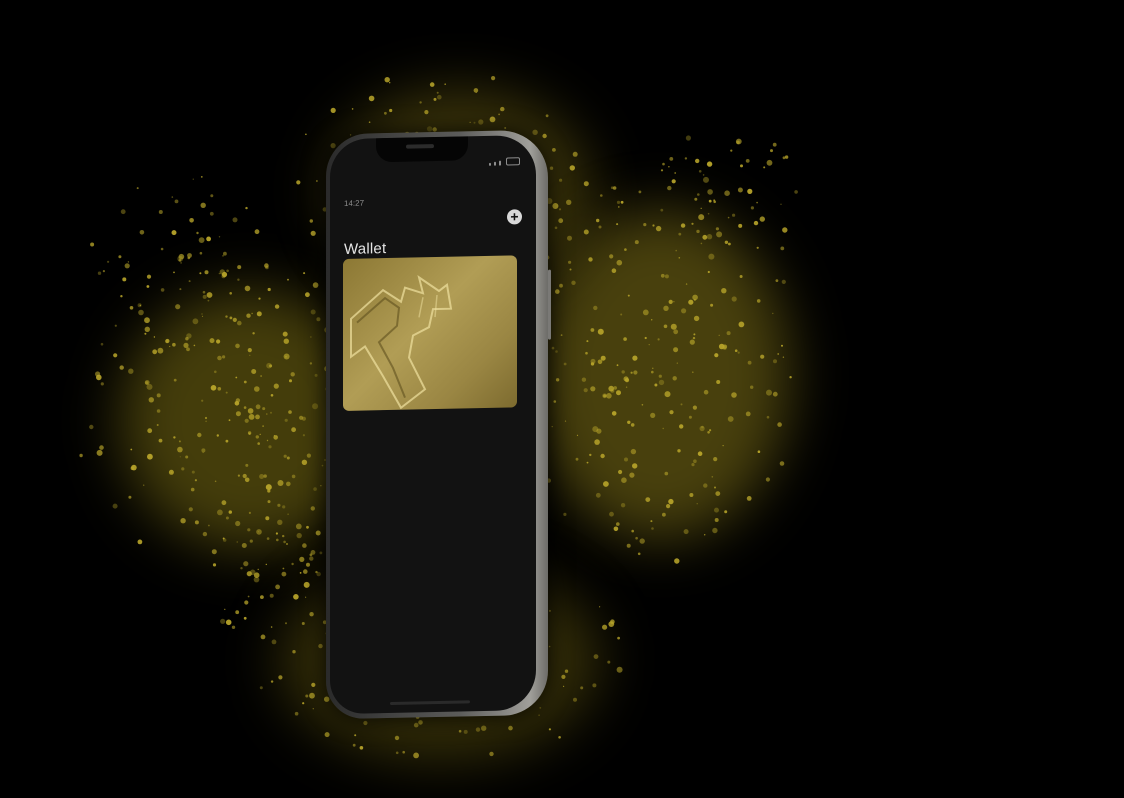  I want to click on screen-title: Wallet, so click(365, 249).